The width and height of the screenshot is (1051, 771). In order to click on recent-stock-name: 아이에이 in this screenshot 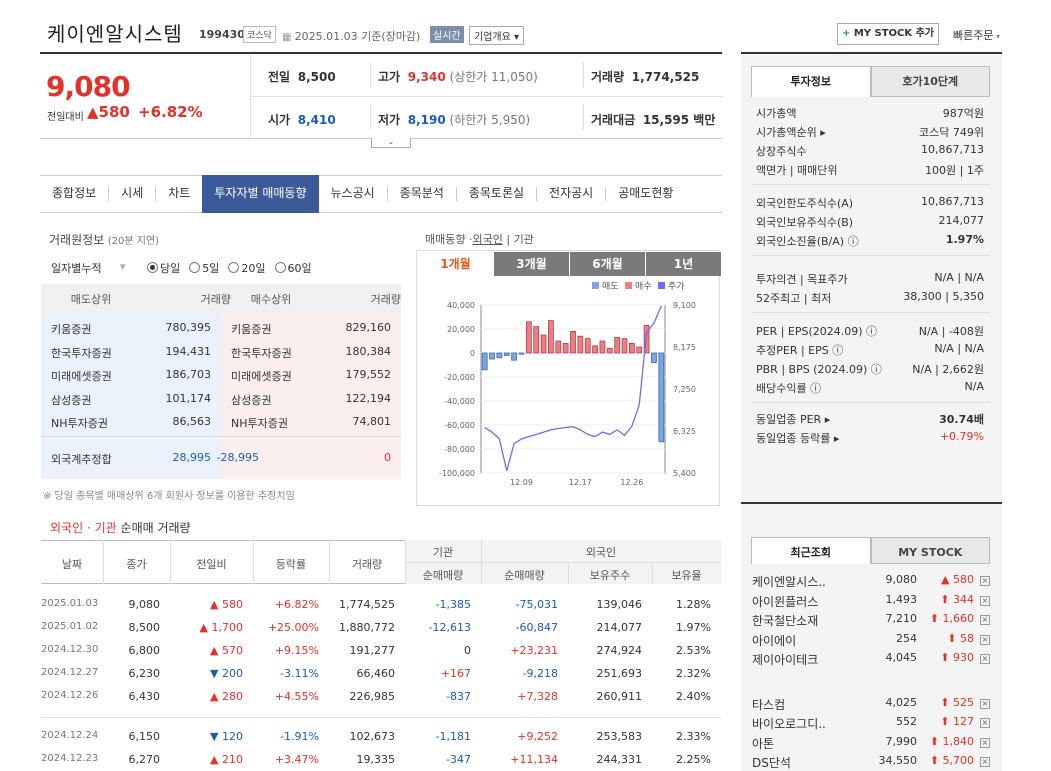, I will do `click(774, 640)`.